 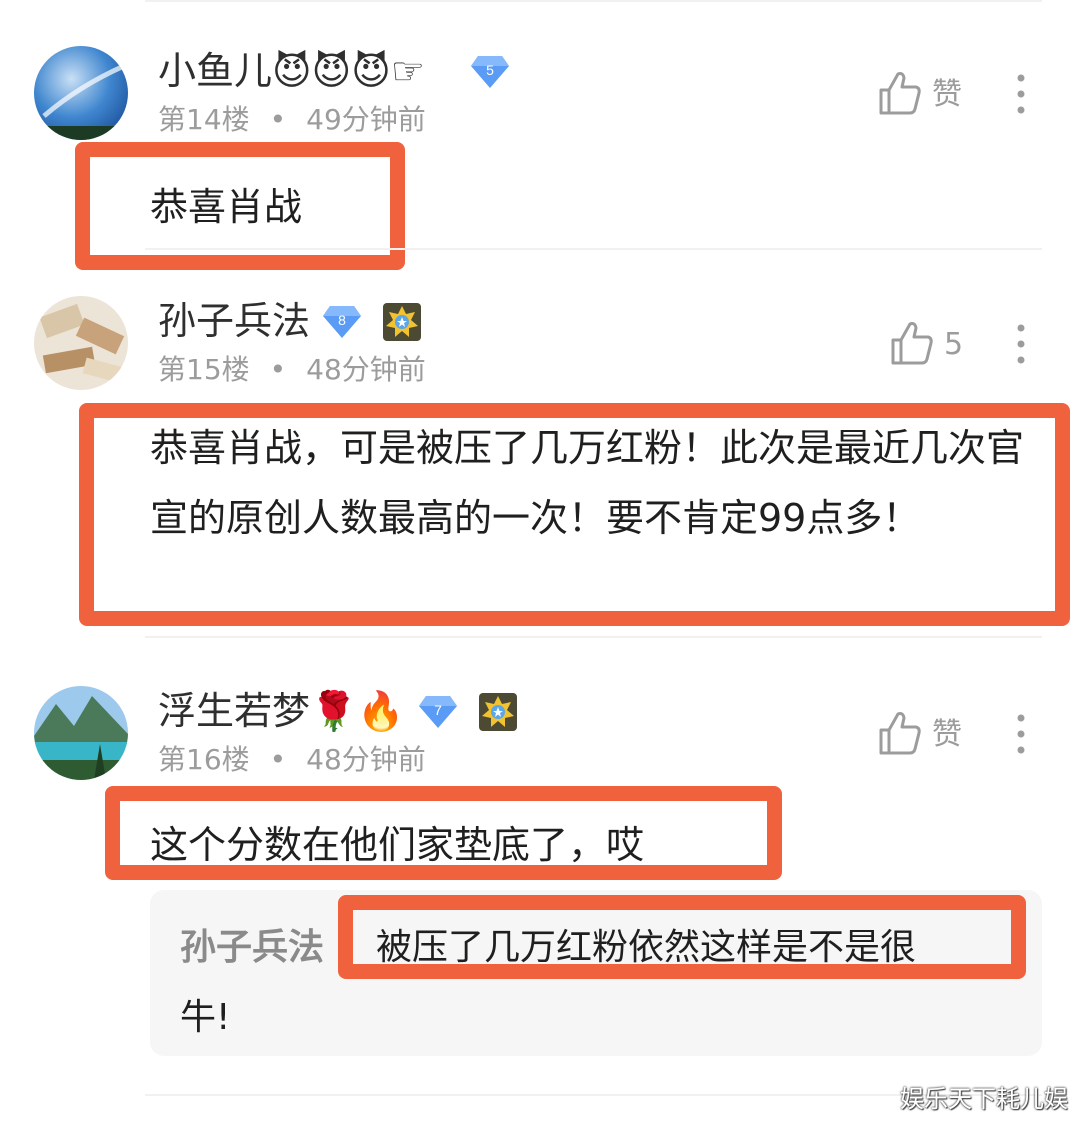 I want to click on floor-number: 第14楼, so click(x=204, y=119).